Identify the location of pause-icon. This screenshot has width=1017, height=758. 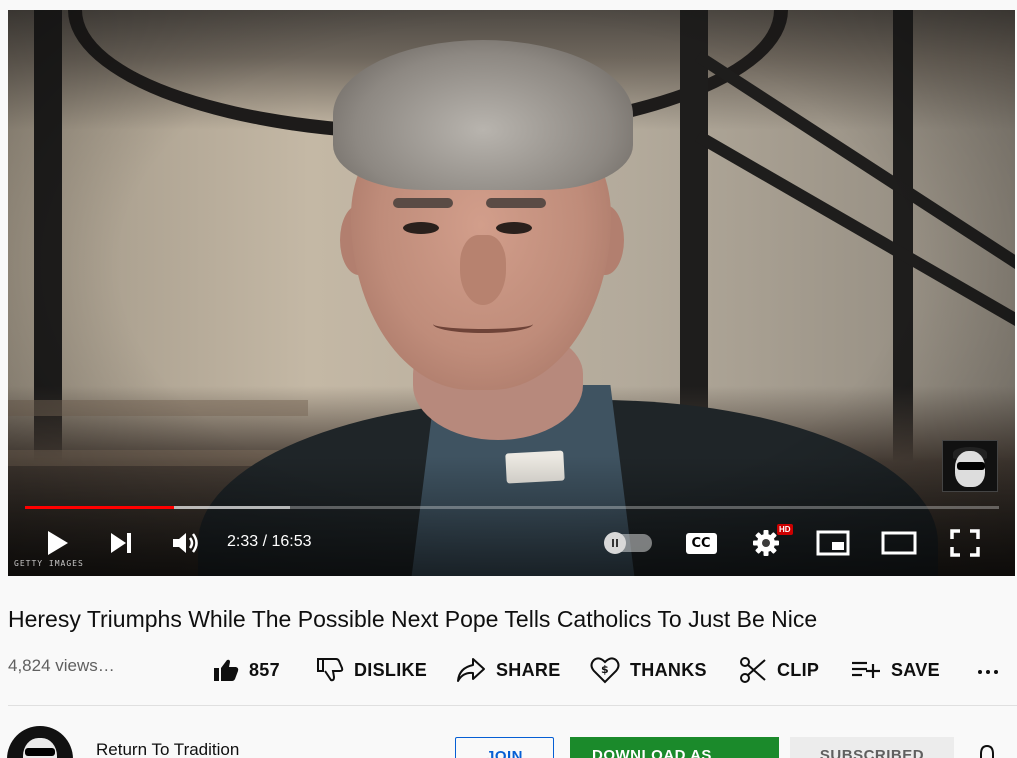
(615, 543).